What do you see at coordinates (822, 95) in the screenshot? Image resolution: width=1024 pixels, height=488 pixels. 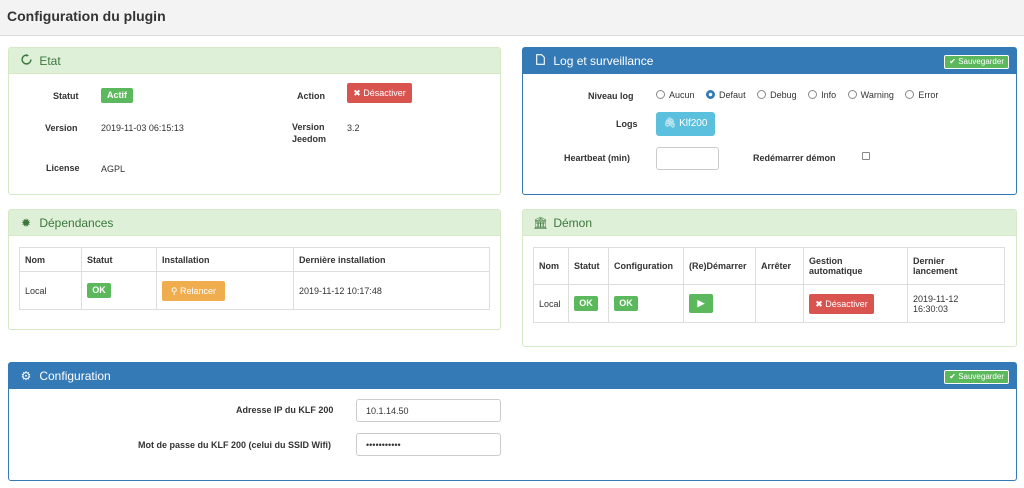 I see `radio-info: Info` at bounding box center [822, 95].